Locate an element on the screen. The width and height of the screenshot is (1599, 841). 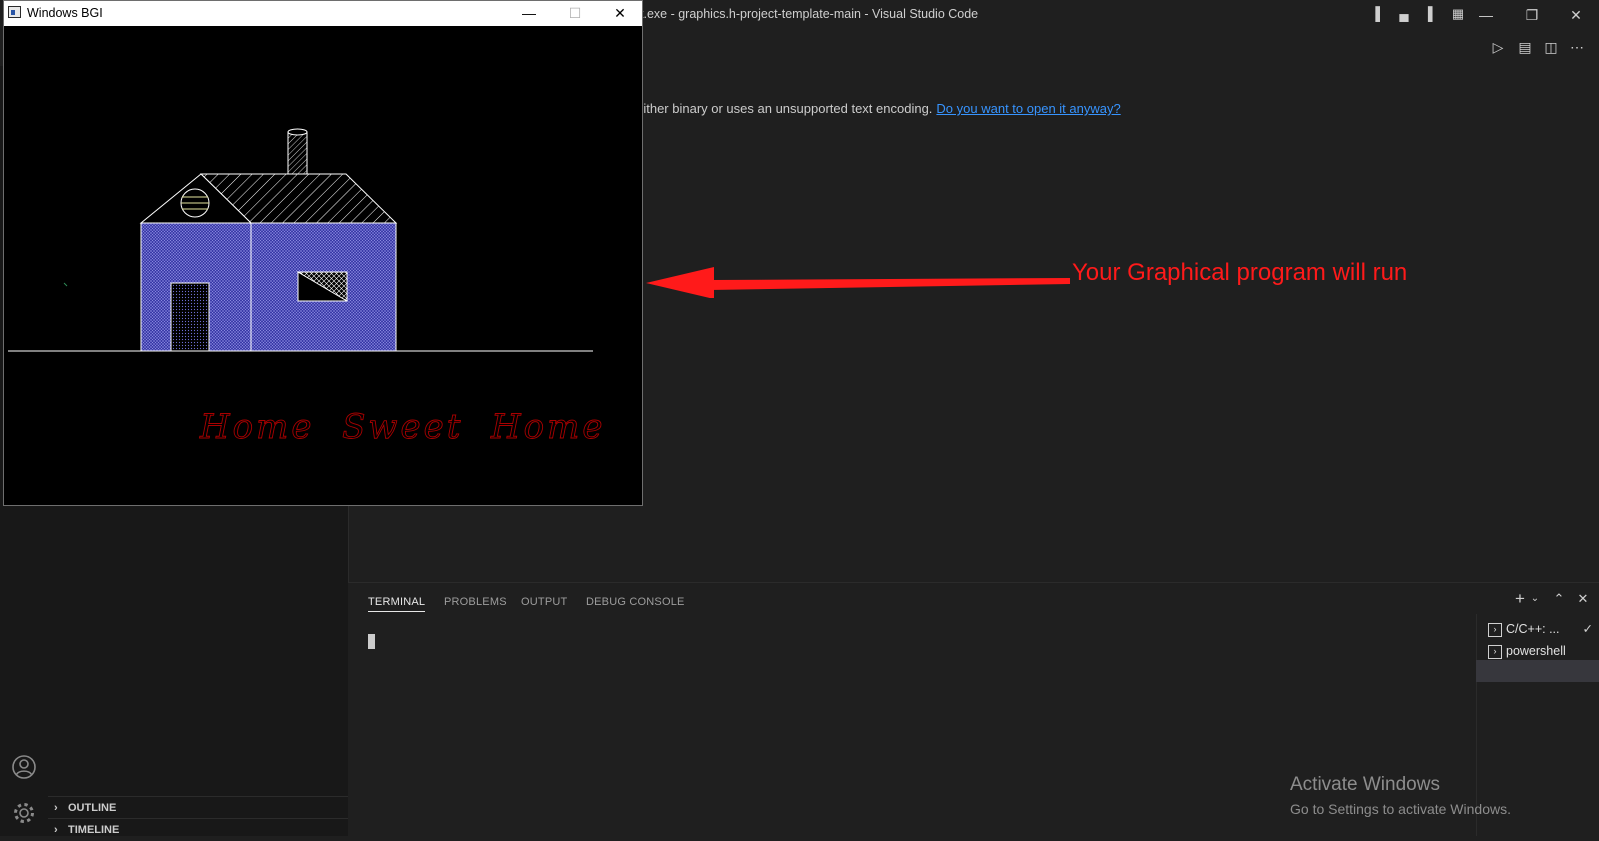
task-complete-check-icon: ✓ is located at coordinates (1587, 629).